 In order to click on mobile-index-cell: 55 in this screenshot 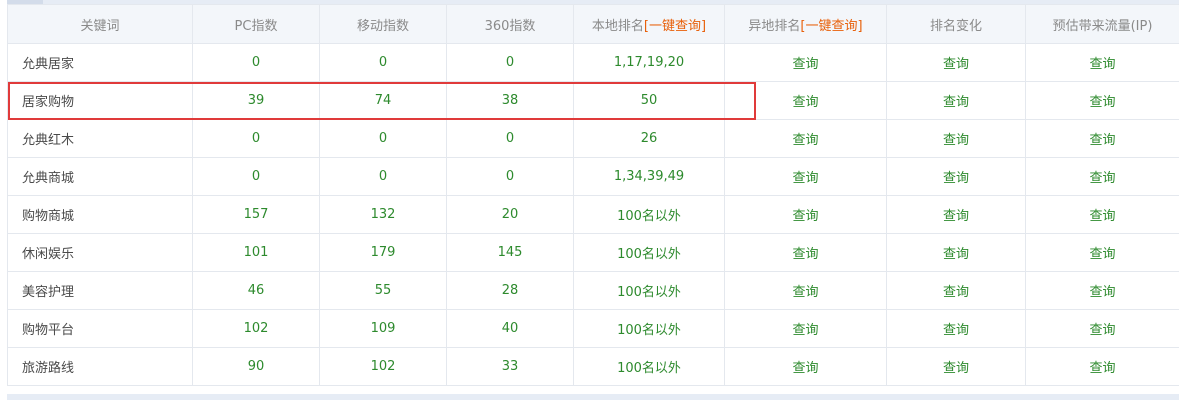, I will do `click(383, 290)`.